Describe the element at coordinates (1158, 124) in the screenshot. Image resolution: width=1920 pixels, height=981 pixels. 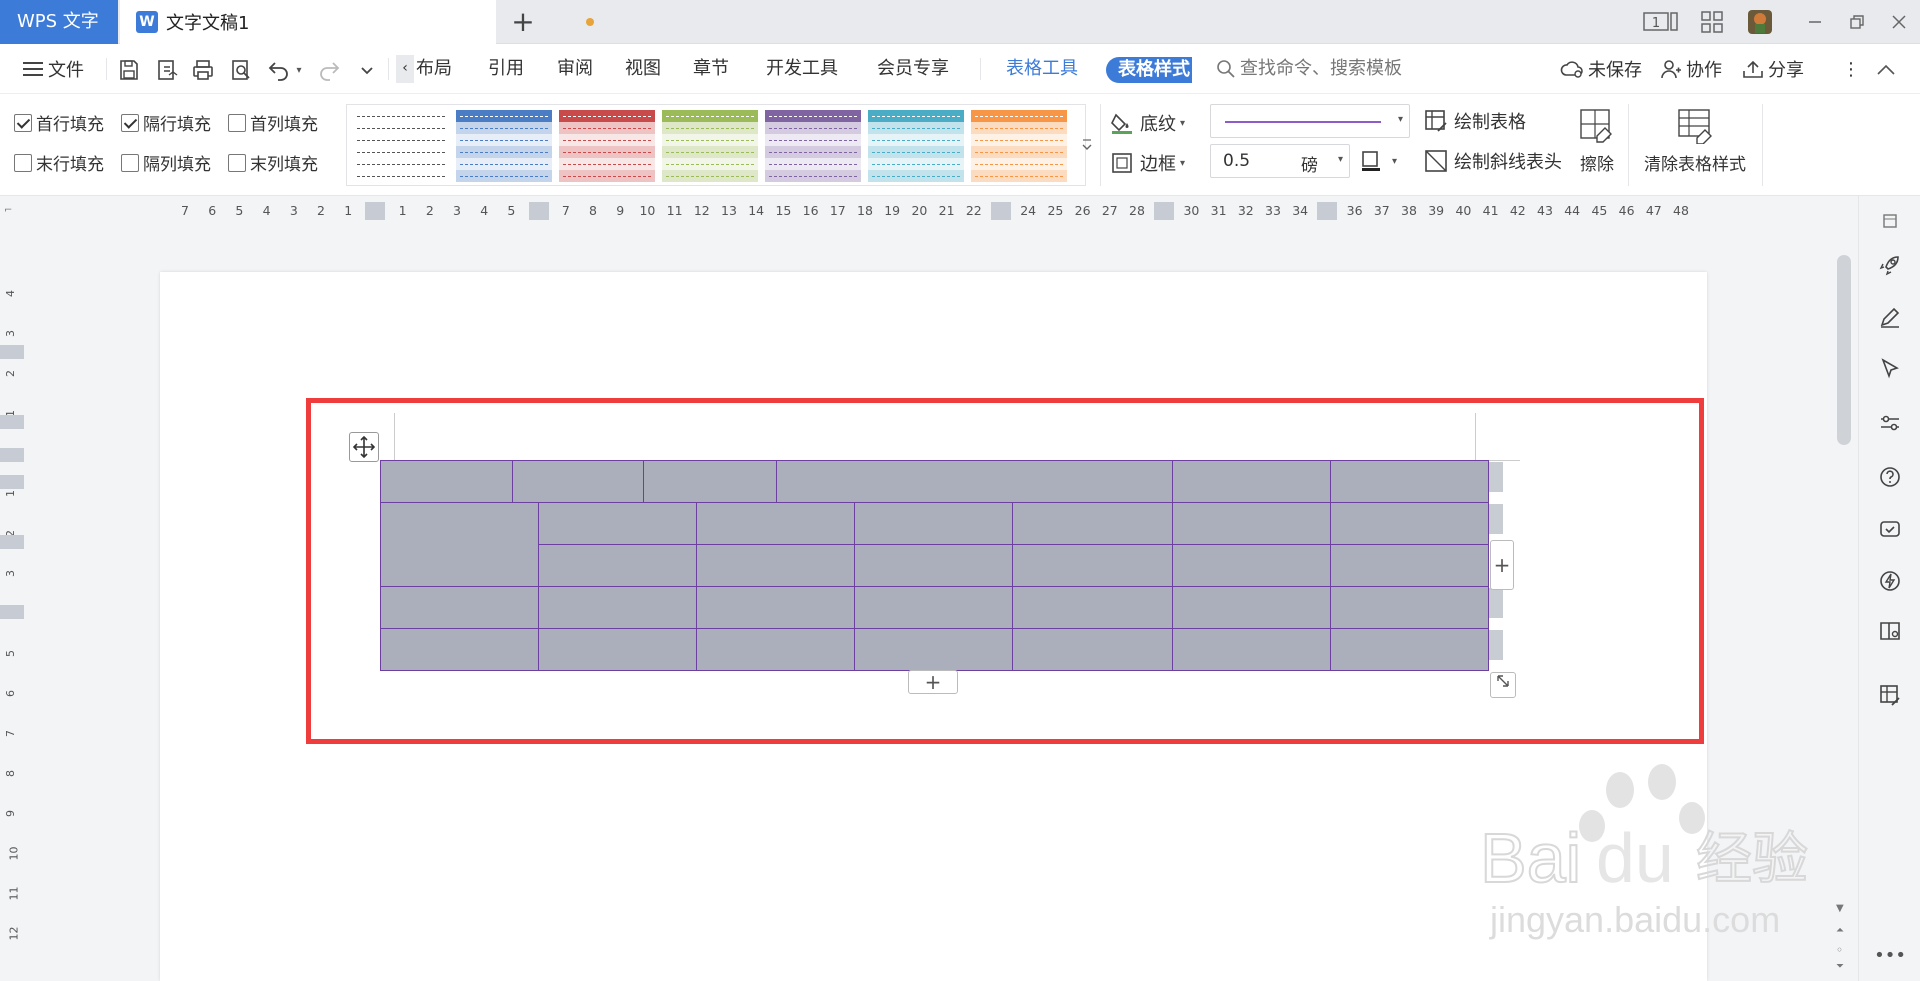
I see `shading-label: 底纹` at that location.